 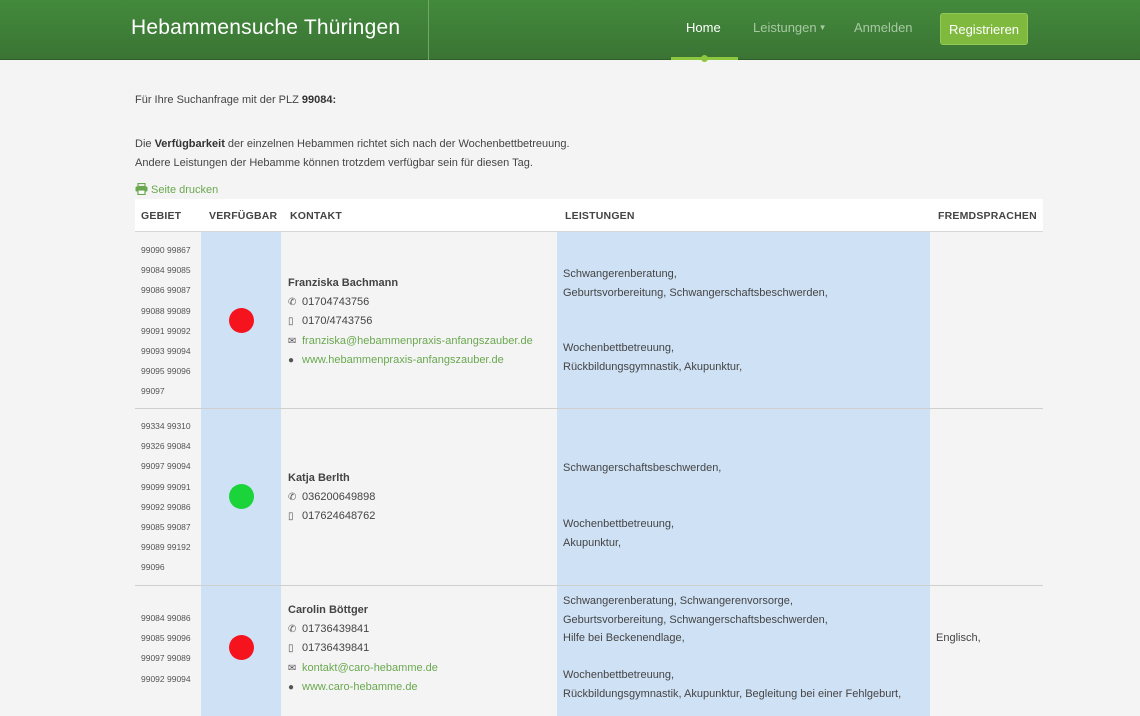 What do you see at coordinates (166, 310) in the screenshot?
I see `plz-line: 99088 99089` at bounding box center [166, 310].